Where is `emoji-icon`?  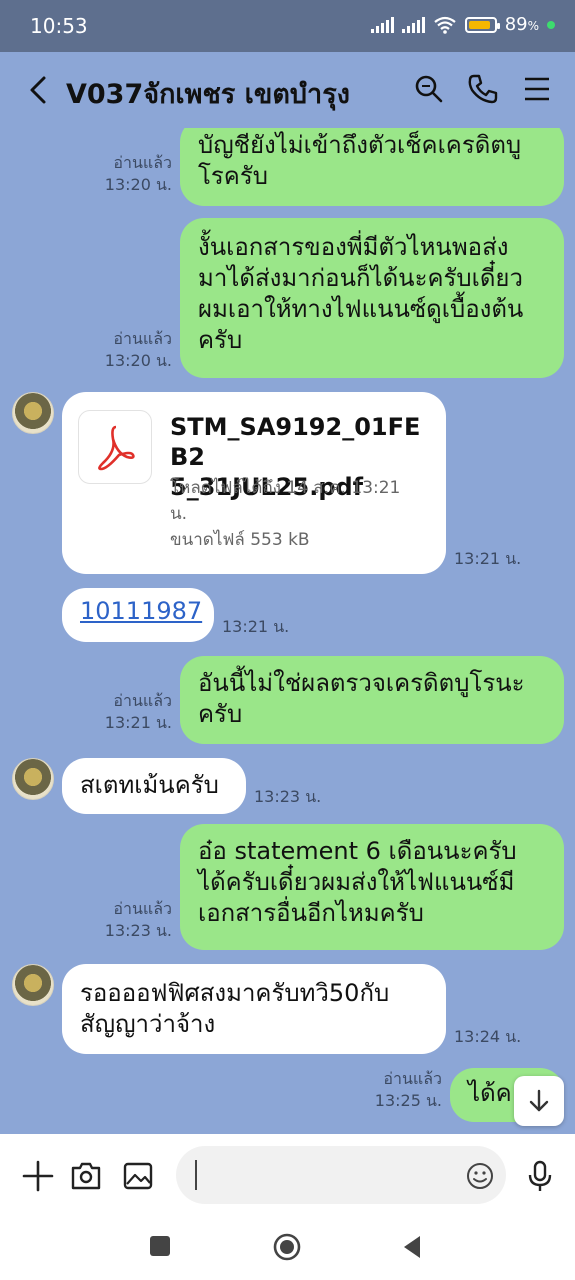 emoji-icon is located at coordinates (480, 1176).